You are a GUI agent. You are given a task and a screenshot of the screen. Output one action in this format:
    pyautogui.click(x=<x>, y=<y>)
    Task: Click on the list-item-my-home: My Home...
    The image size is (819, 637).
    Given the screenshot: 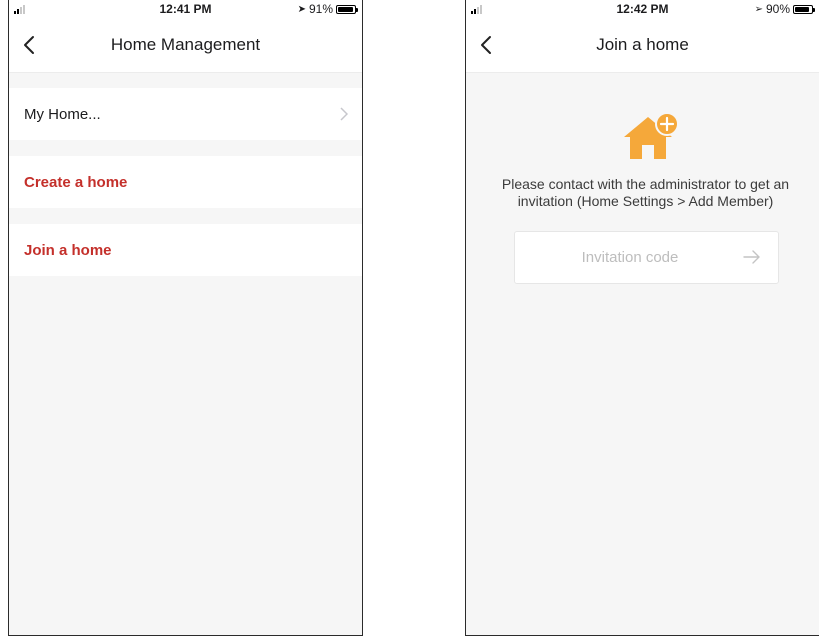 What is the action you would take?
    pyautogui.click(x=185, y=114)
    